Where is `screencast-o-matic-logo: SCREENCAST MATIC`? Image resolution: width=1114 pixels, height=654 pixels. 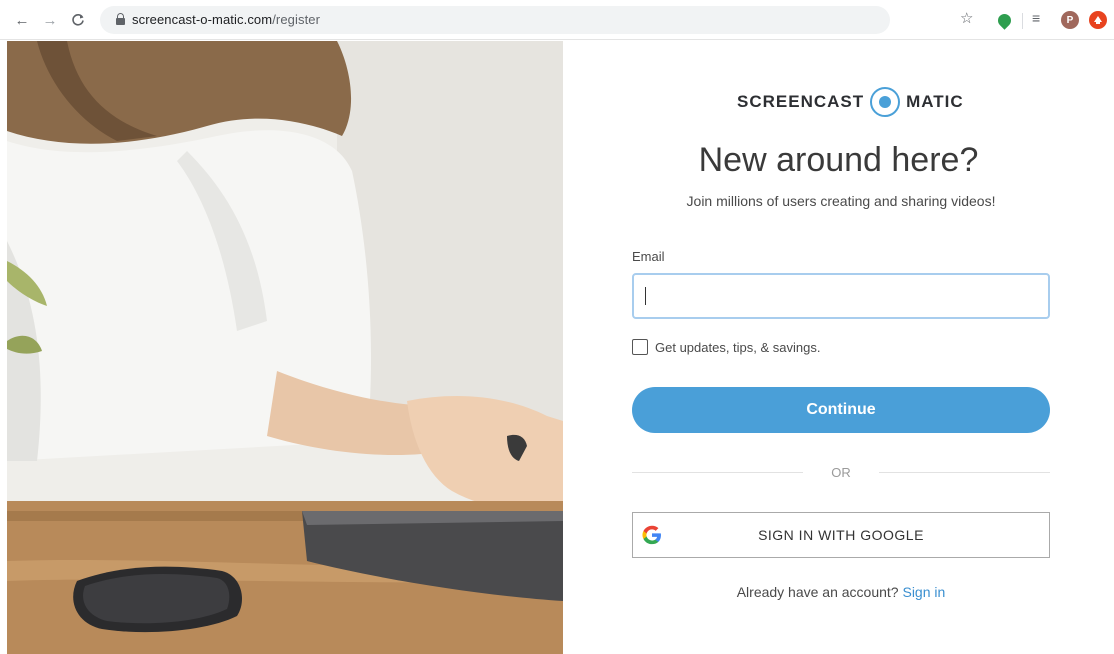 screencast-o-matic-logo: SCREENCAST MATIC is located at coordinates (850, 102).